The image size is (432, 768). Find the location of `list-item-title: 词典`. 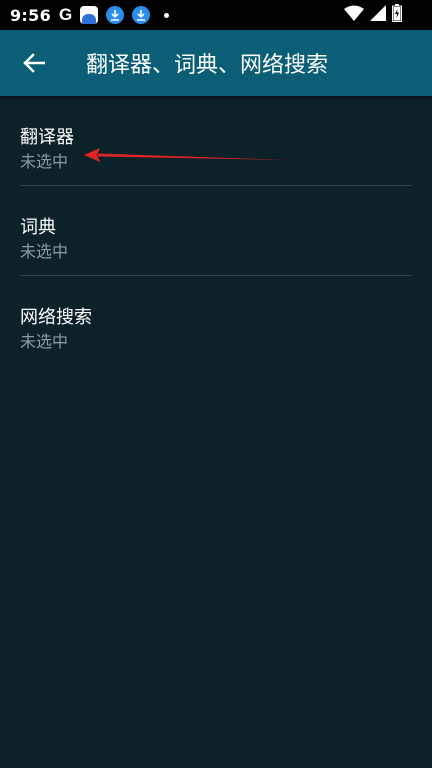

list-item-title: 词典 is located at coordinates (38, 227).